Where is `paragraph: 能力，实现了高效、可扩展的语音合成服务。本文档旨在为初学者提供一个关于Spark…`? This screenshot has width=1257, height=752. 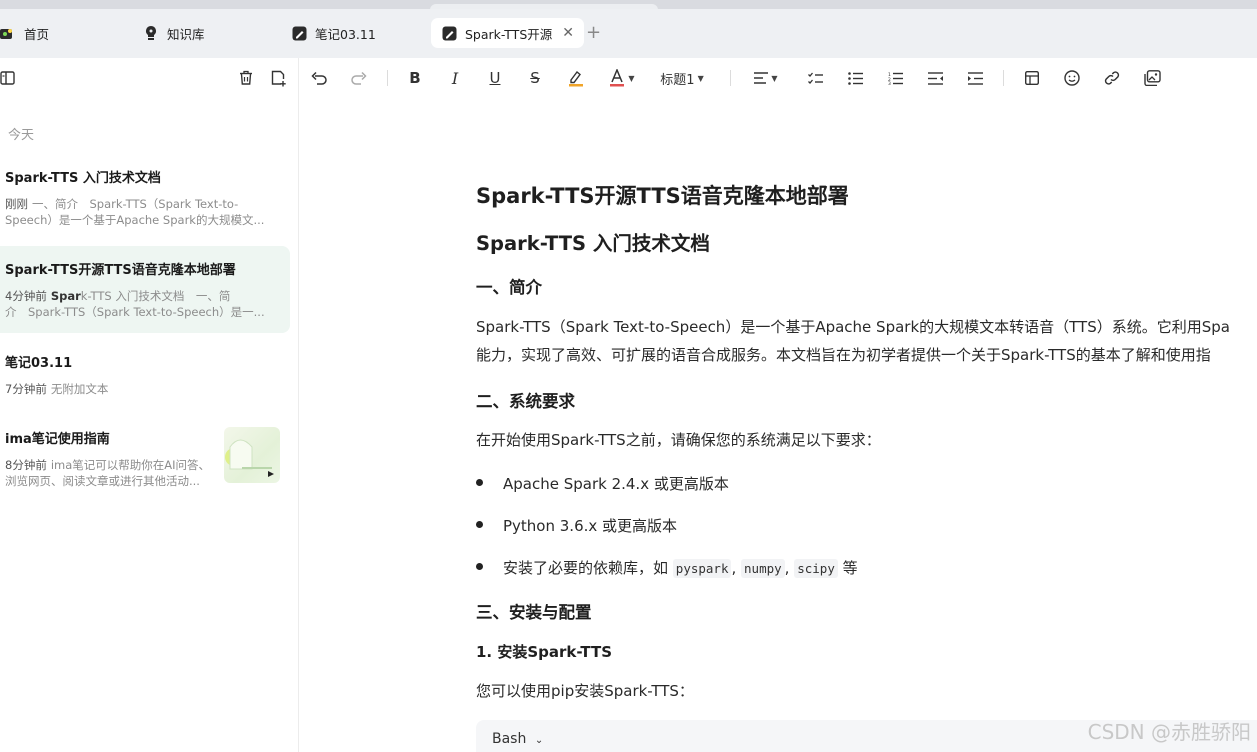 paragraph: 能力，实现了高效、可扩展的语音合成服务。本文档旨在为初学者提供一个关于Spark… is located at coordinates (843, 355).